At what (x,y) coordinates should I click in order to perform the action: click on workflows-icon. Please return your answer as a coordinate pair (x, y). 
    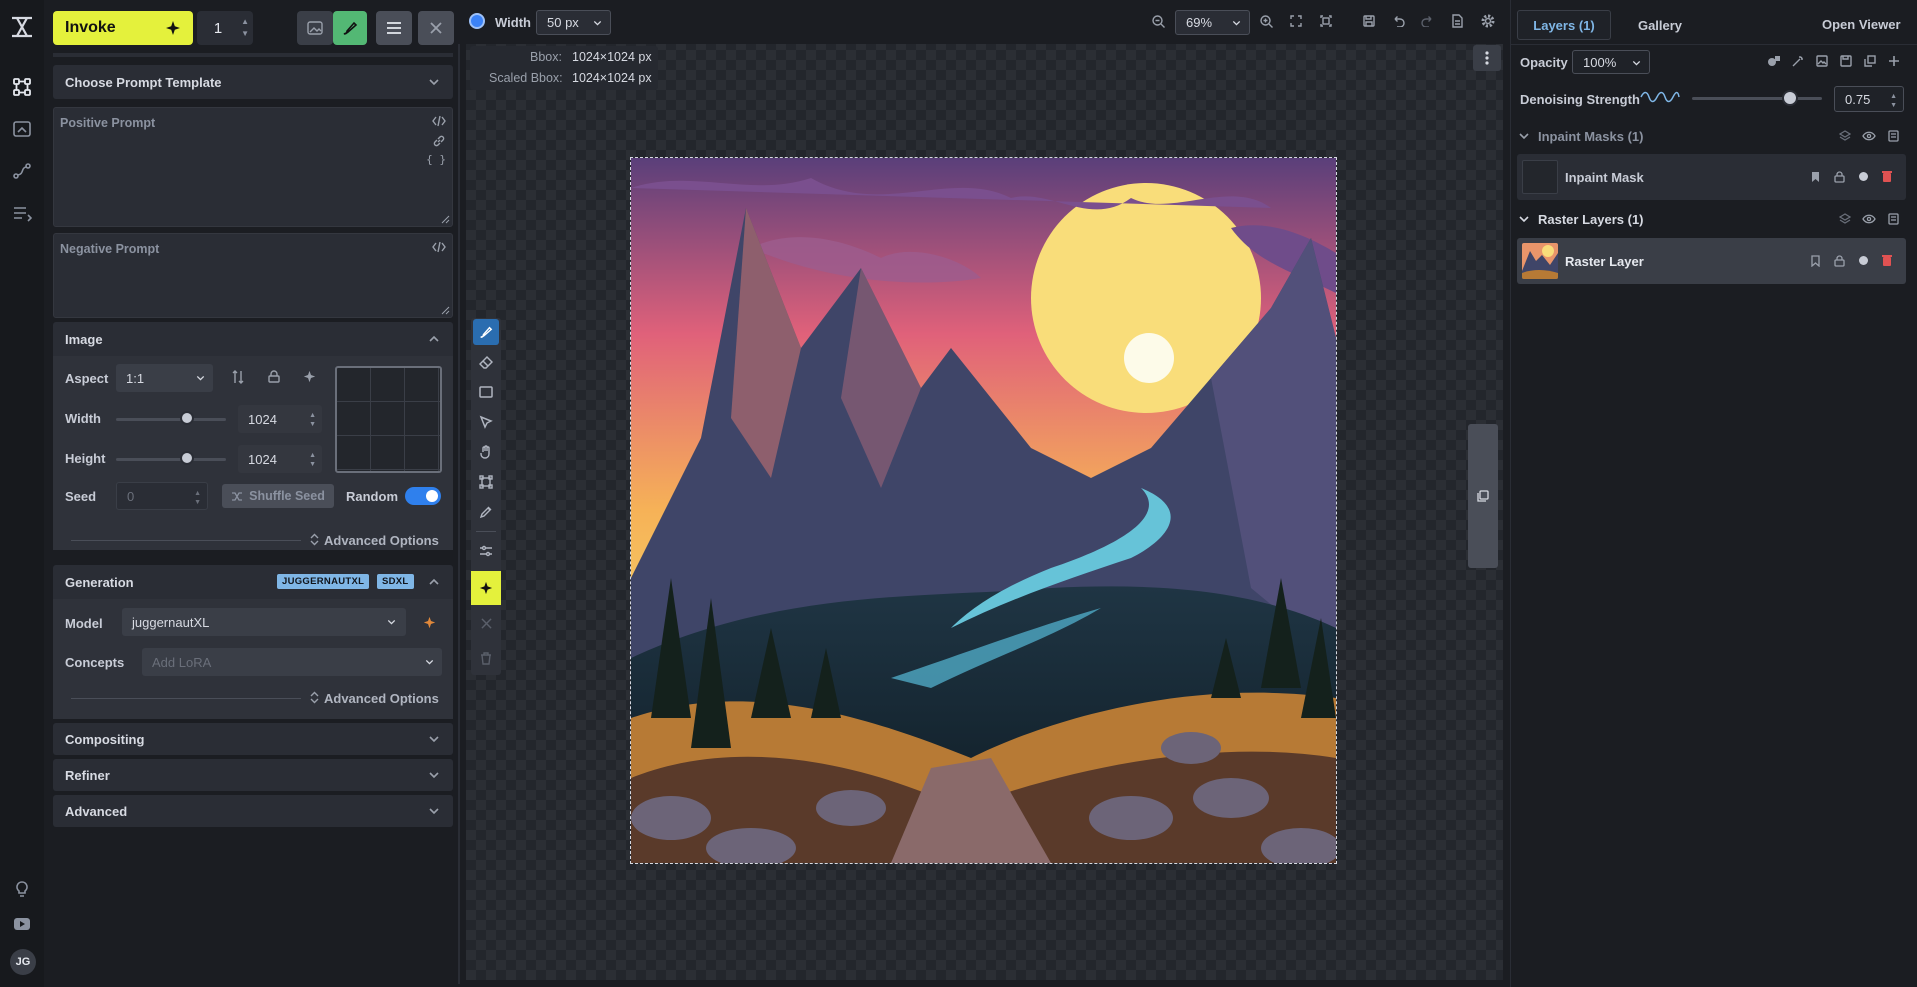
    Looking at the image, I should click on (22, 171).